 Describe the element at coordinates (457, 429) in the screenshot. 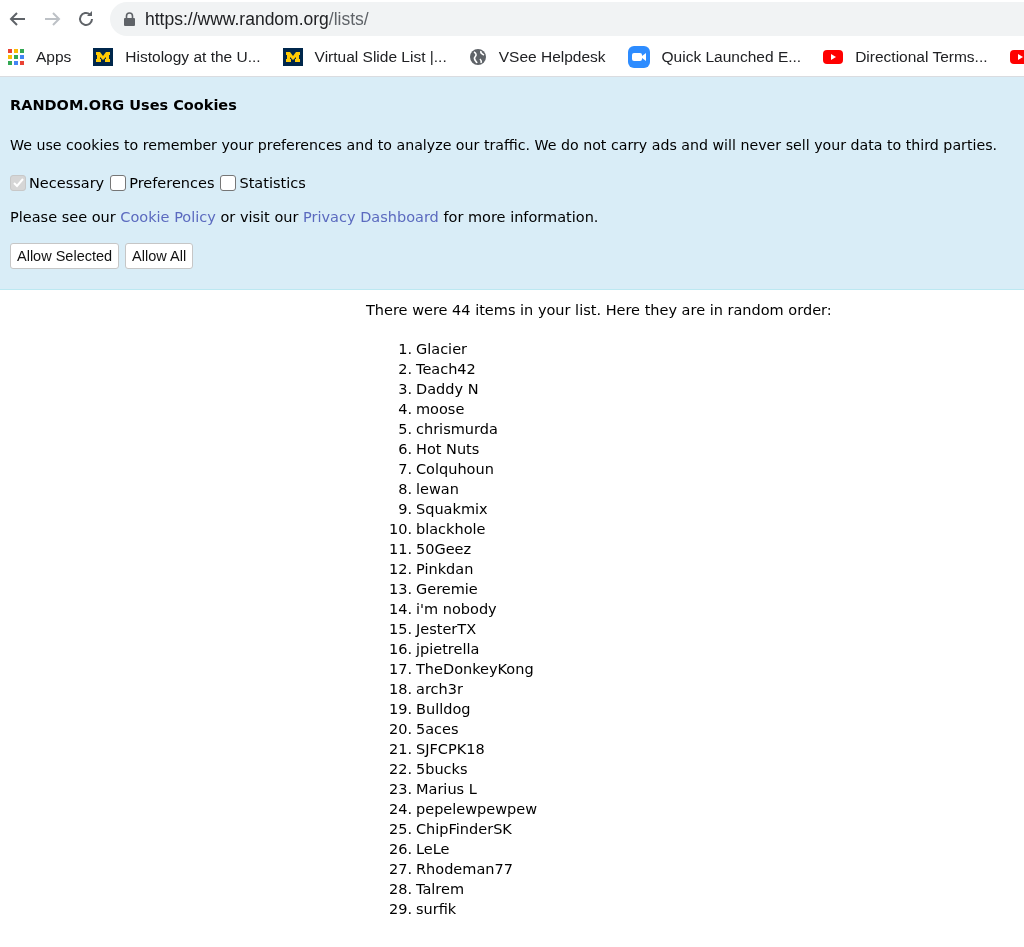

I see `item-name: chrismurda` at that location.